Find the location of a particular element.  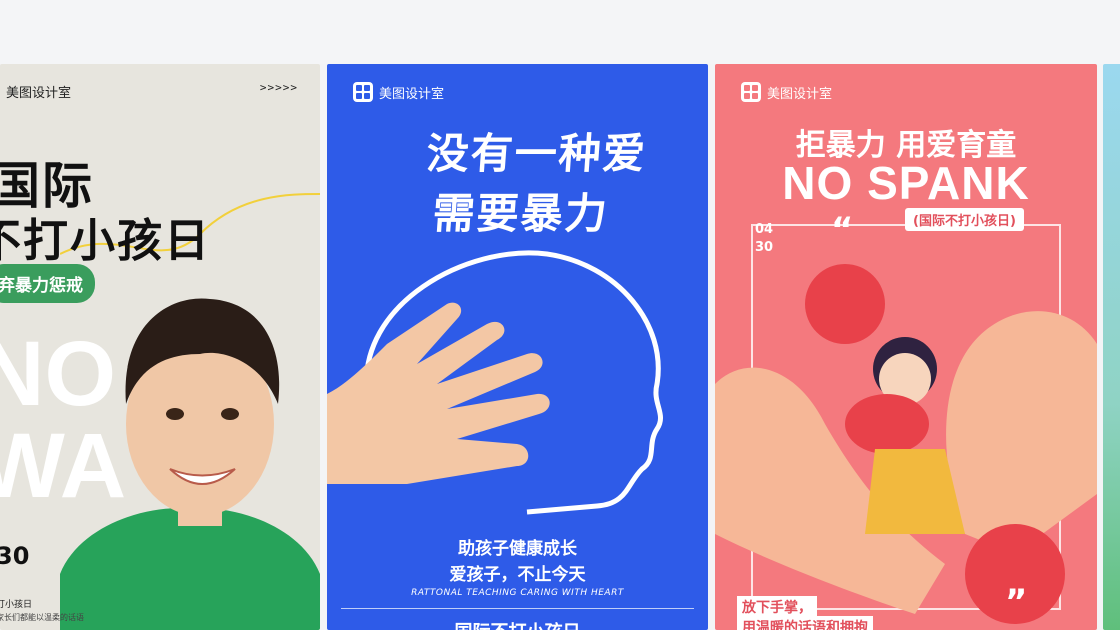

event-tag: (国际不打小孩日) is located at coordinates (964, 219).